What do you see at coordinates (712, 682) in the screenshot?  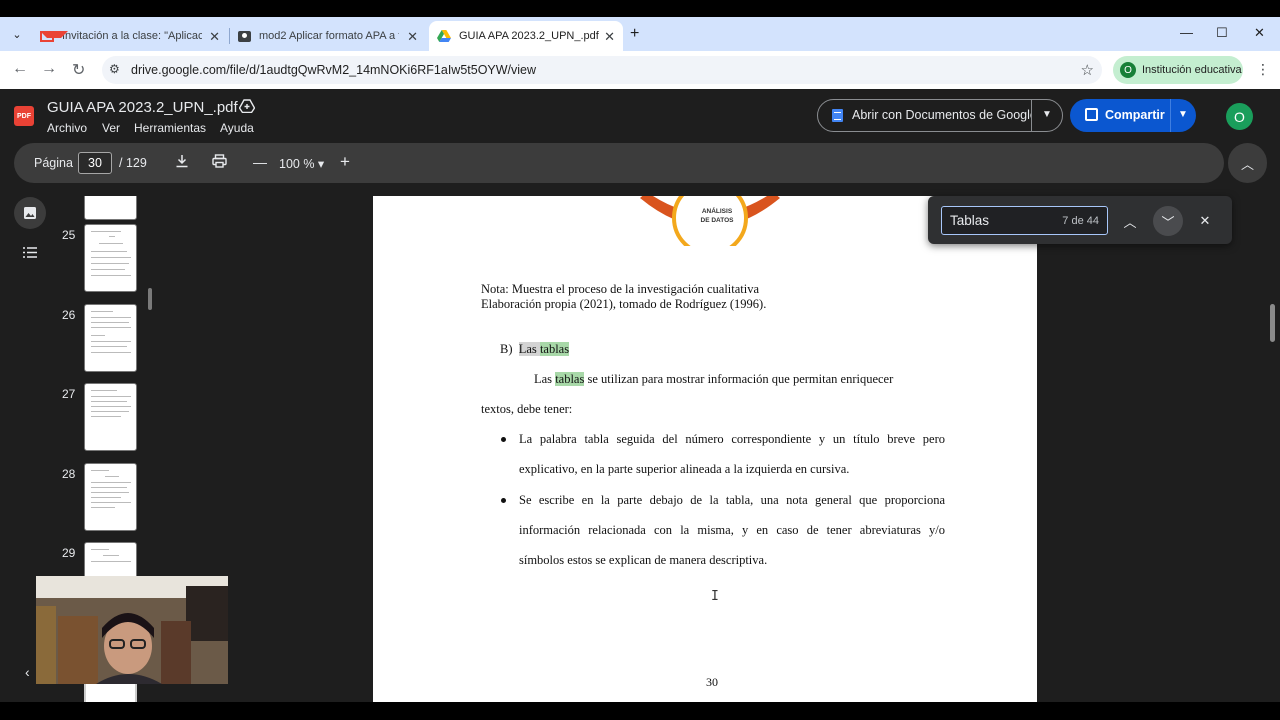 I see `page-number: 30` at bounding box center [712, 682].